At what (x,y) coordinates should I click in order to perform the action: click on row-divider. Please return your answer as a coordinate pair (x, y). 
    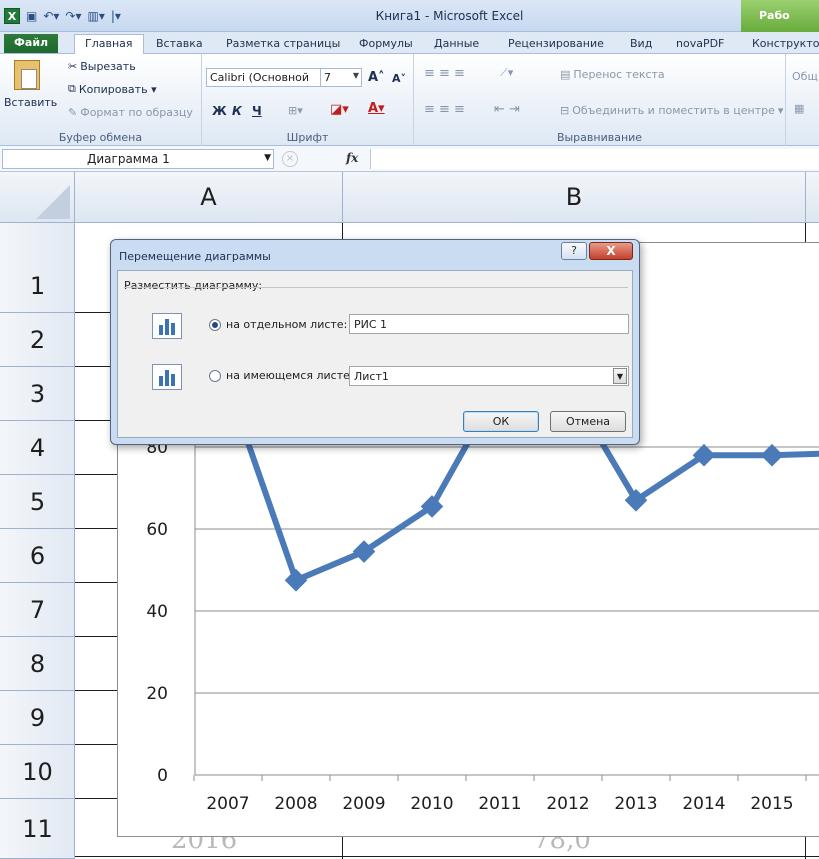
    Looking at the image, I should click on (447, 856).